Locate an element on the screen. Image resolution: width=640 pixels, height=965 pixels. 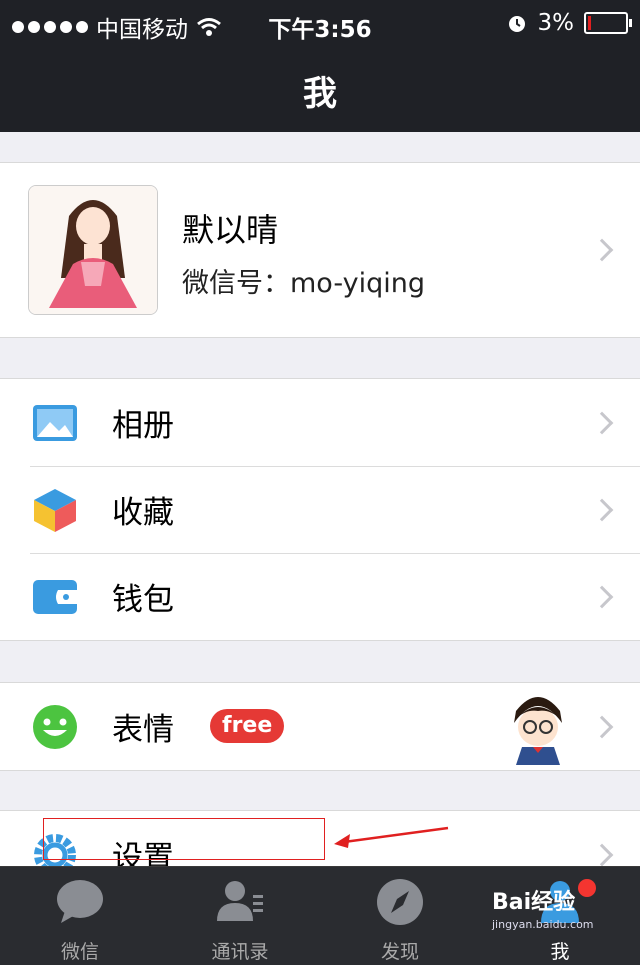
profile-wechat-id: 微信号：mo-yiqing is located at coordinates (303, 283).